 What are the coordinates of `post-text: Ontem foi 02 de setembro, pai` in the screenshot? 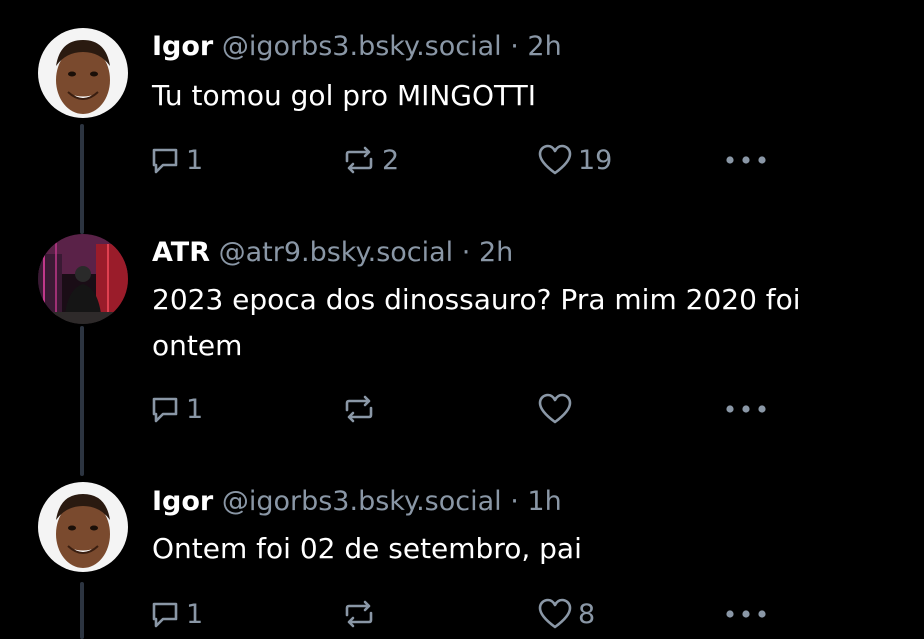 It's located at (367, 548).